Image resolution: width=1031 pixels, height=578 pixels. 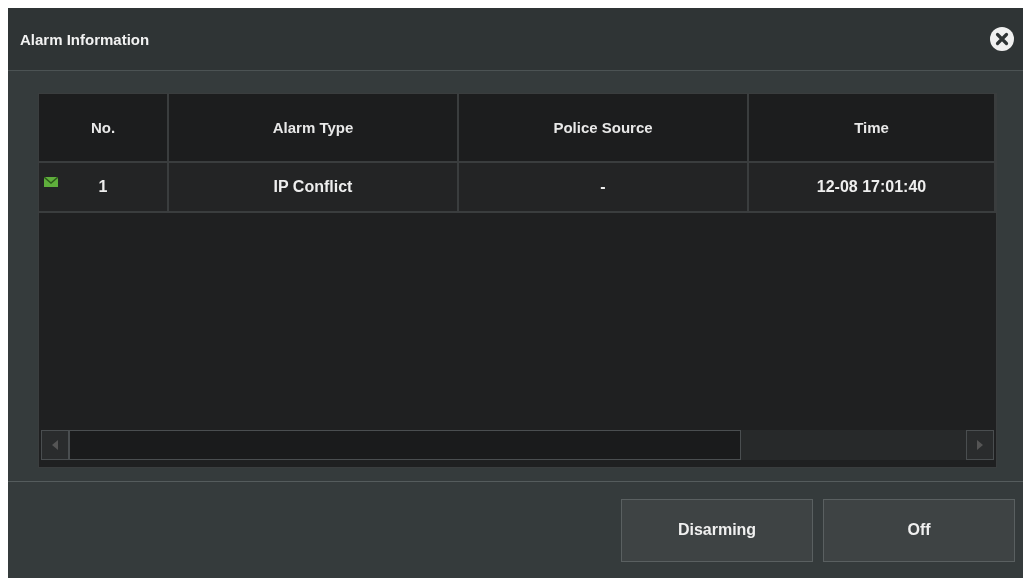 What do you see at coordinates (313, 187) in the screenshot?
I see `table-cell: IP Conflict` at bounding box center [313, 187].